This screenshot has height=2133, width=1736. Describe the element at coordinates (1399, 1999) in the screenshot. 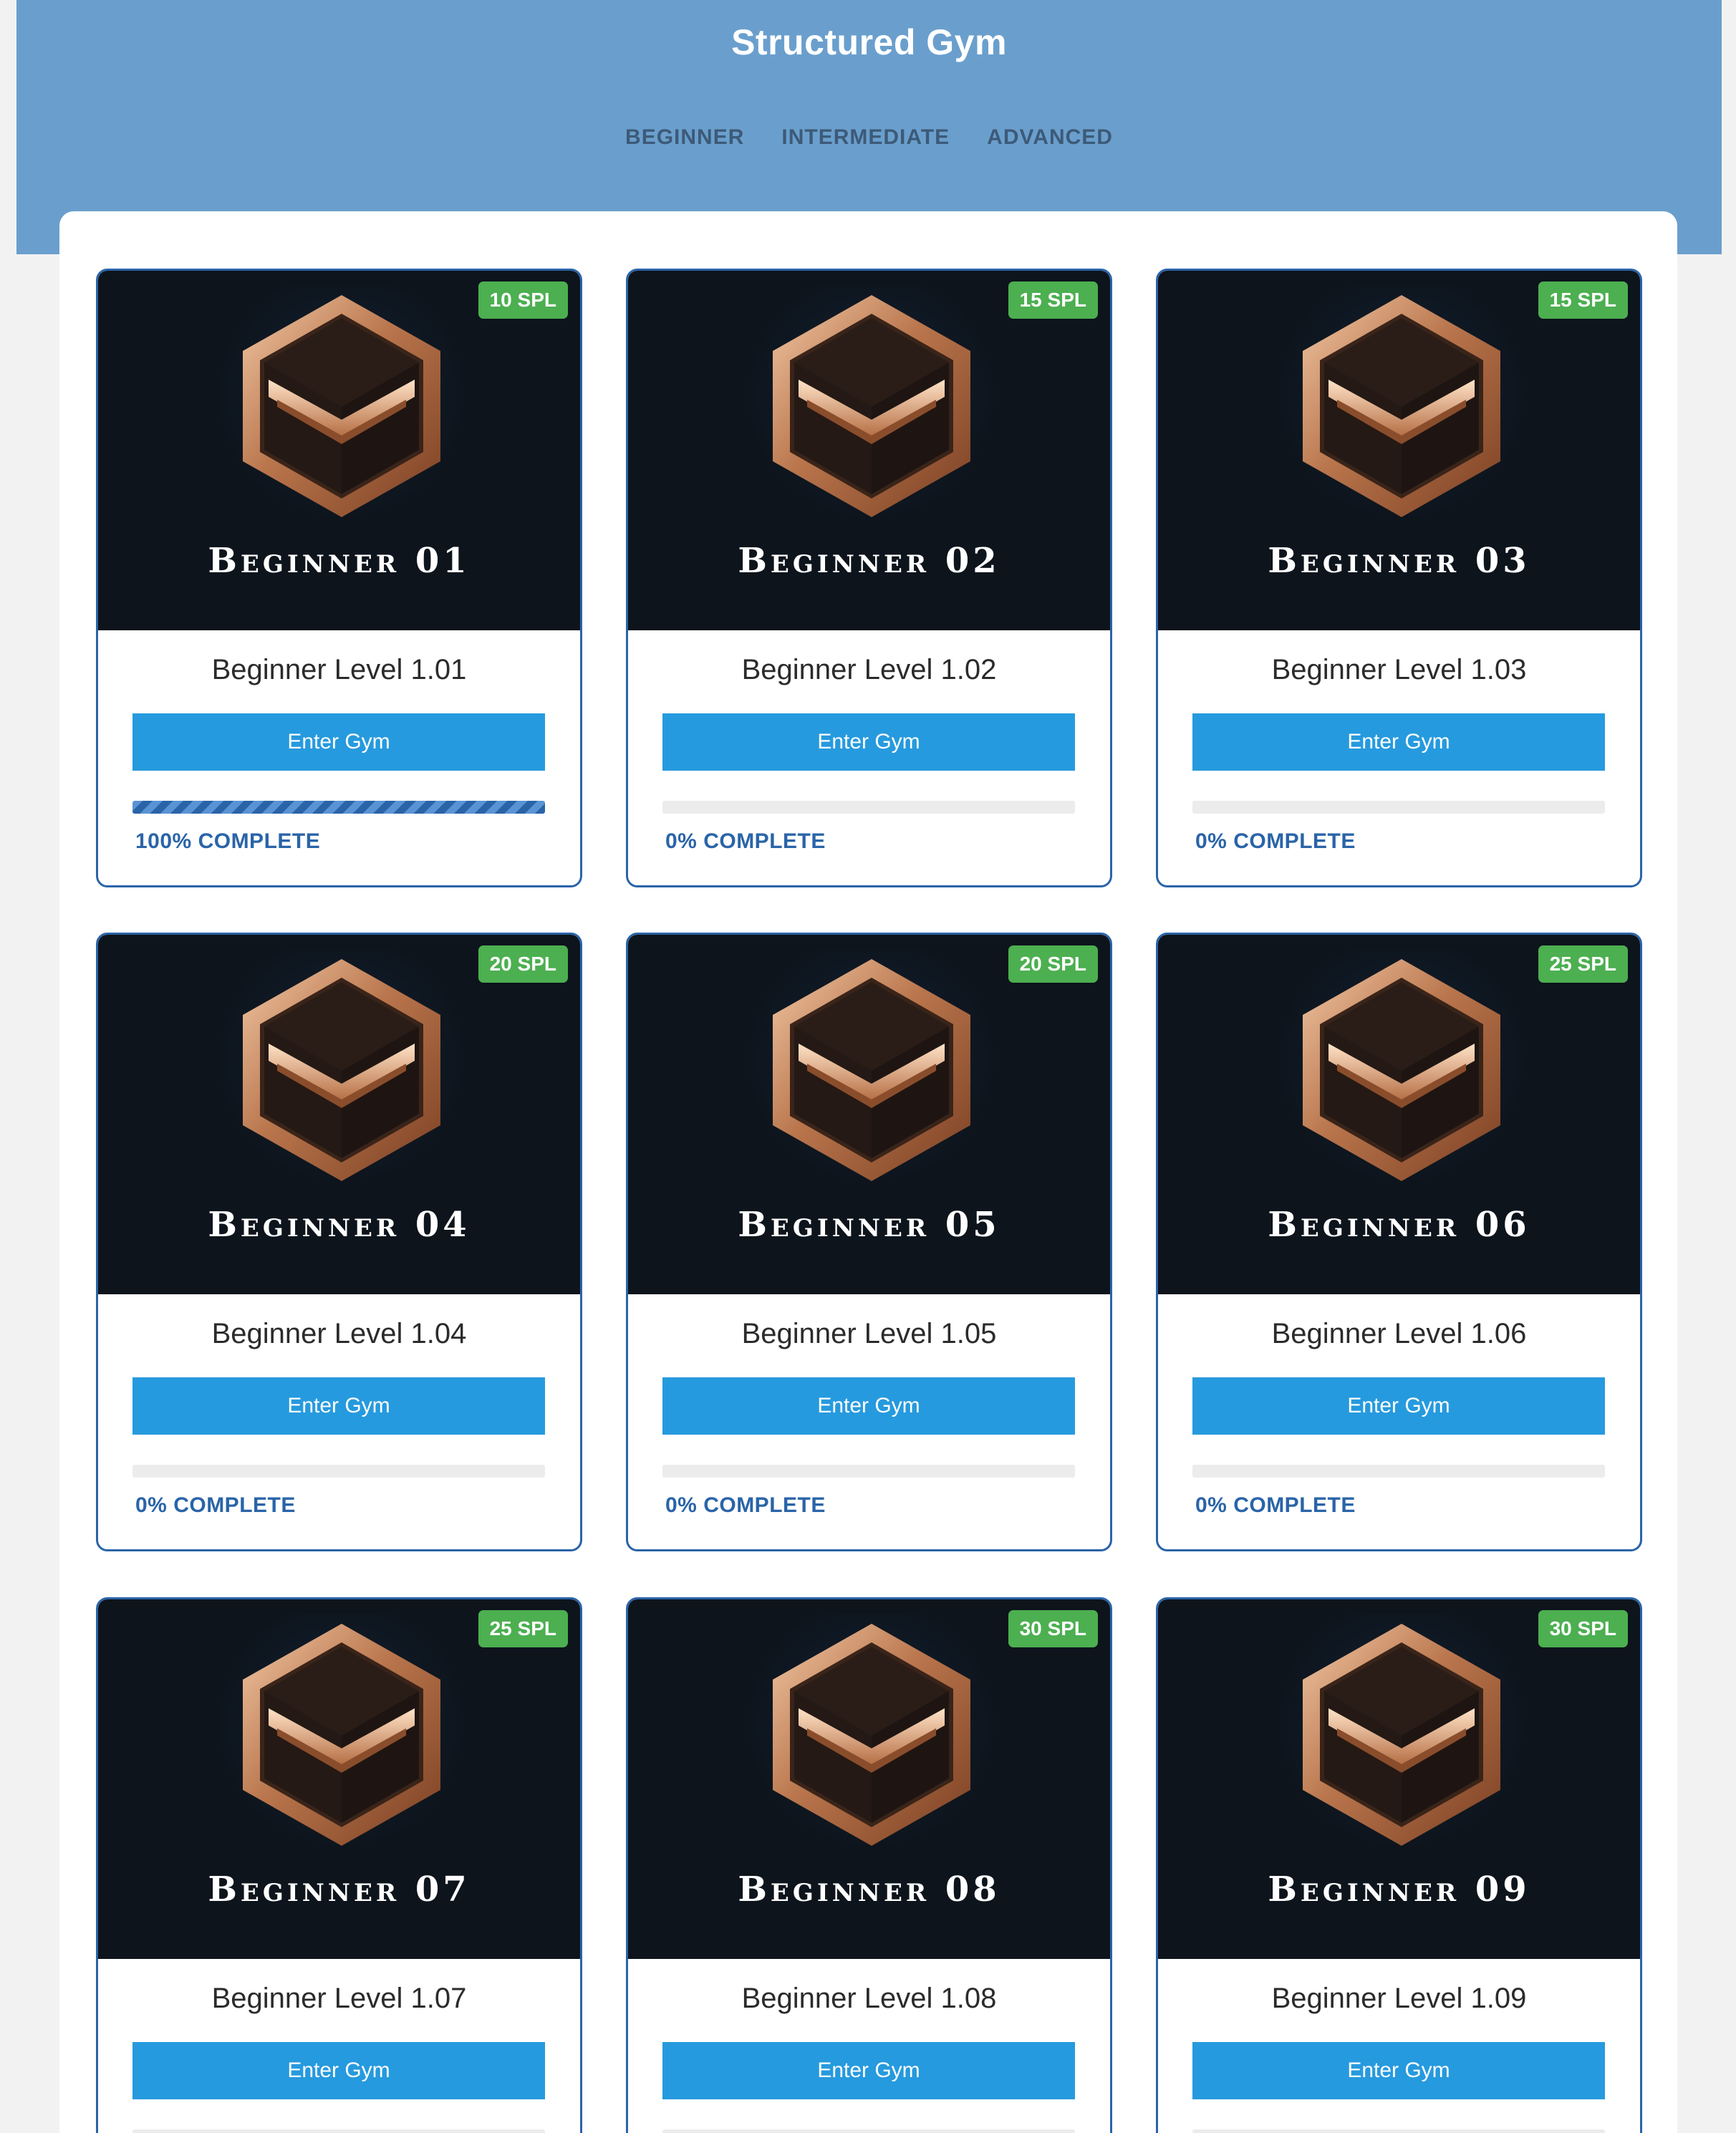

I see `gym-card-title: Beginner Level 1.09` at that location.